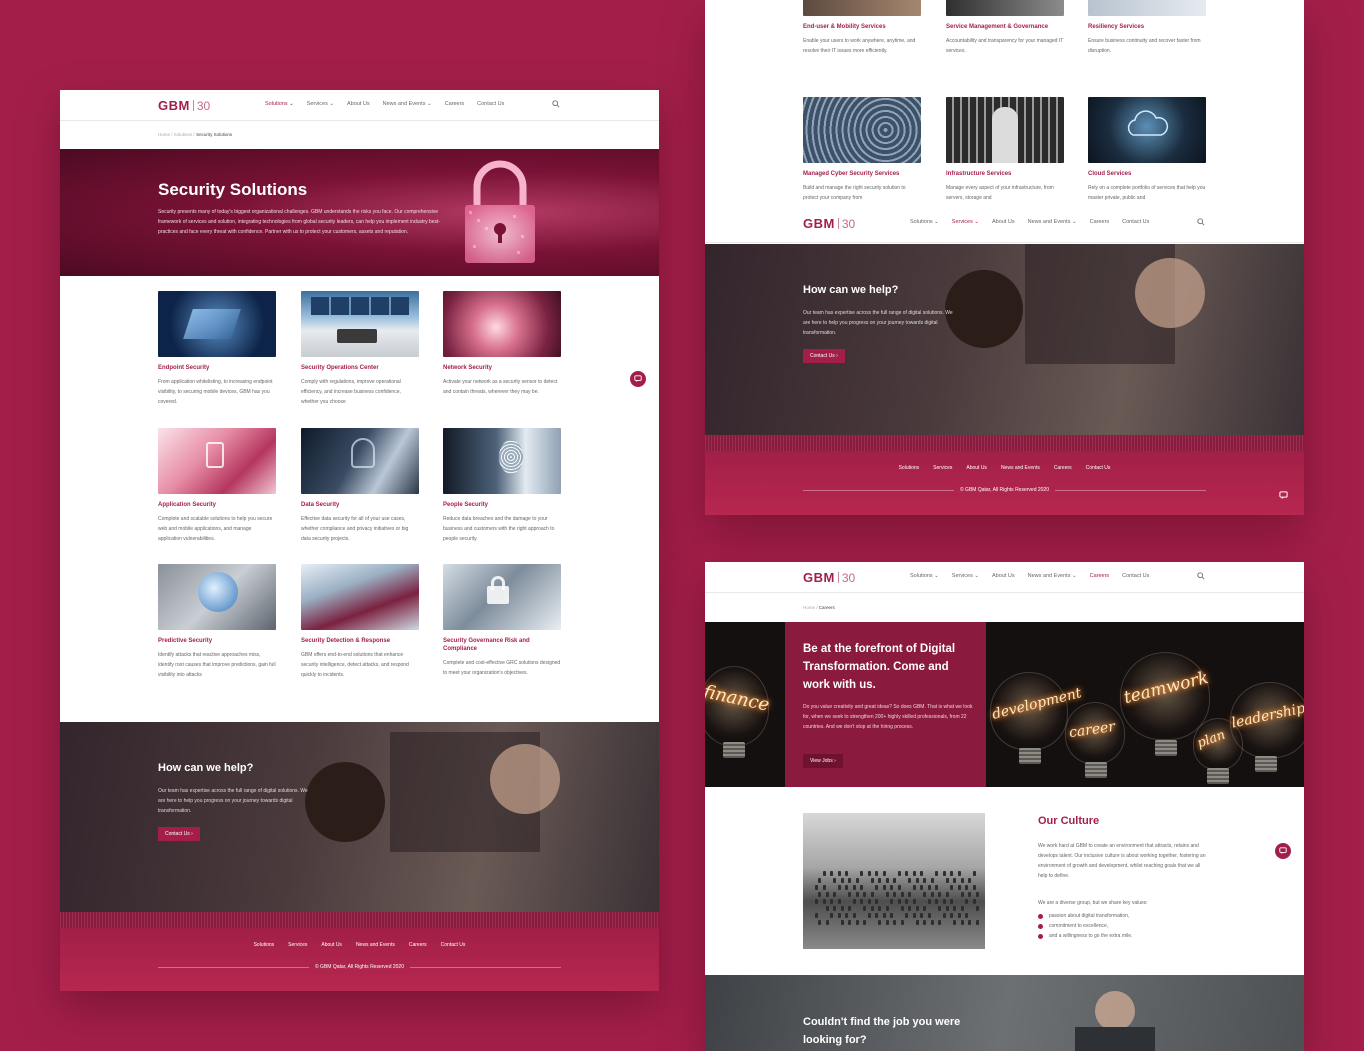  What do you see at coordinates (1005, 174) in the screenshot?
I see `card-title: Infrastructure Services` at bounding box center [1005, 174].